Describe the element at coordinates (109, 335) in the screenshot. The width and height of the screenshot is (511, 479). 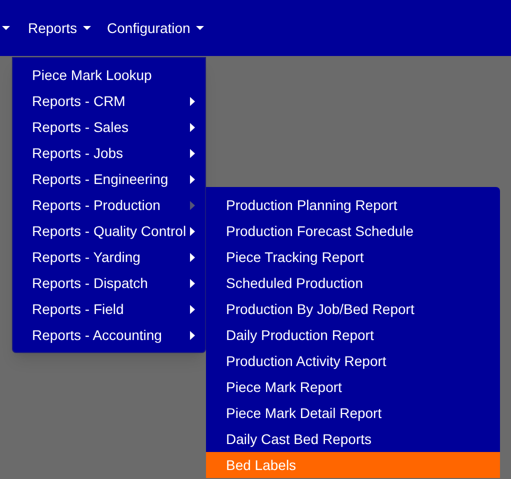
I see `menu-item: Reports - Accounting` at that location.